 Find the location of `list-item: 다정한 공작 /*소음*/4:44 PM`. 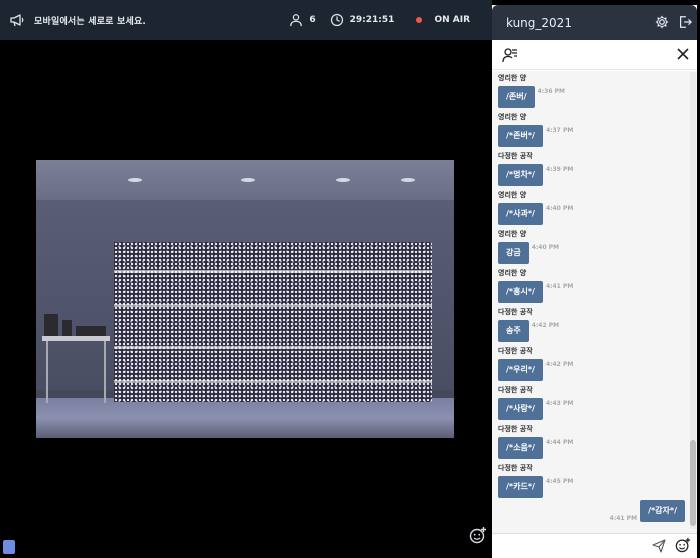

list-item: 다정한 공작 /*소음*/4:44 PM is located at coordinates (535, 441).